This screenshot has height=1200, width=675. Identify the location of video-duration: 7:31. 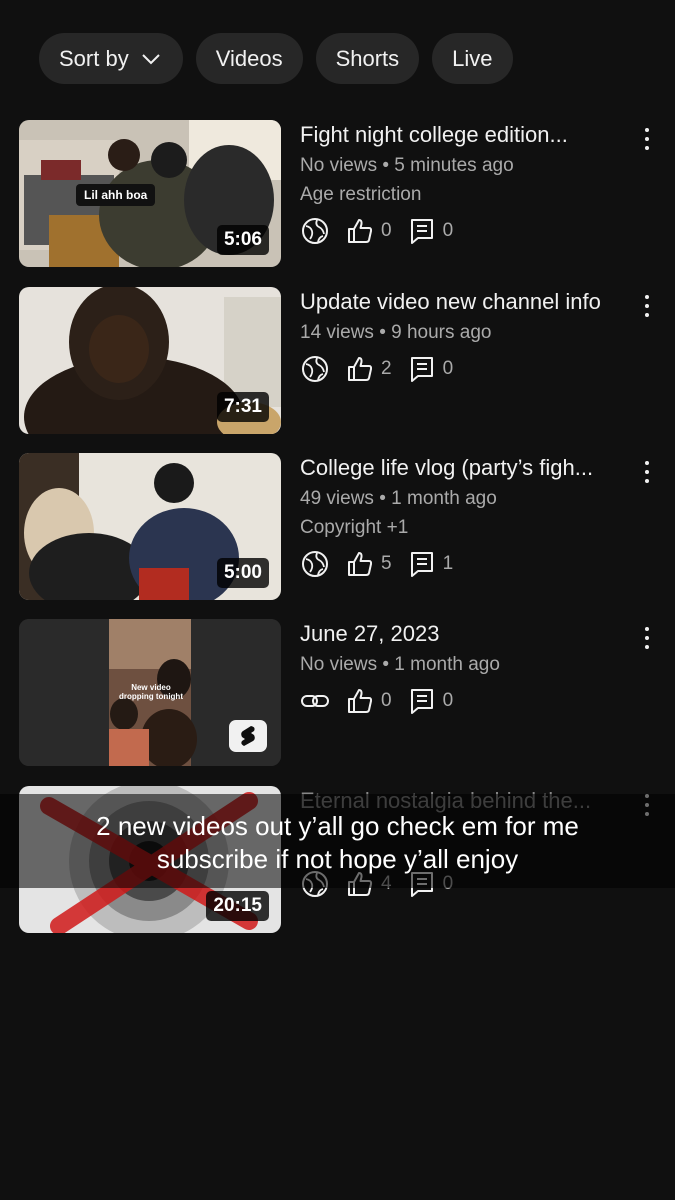
(242, 407).